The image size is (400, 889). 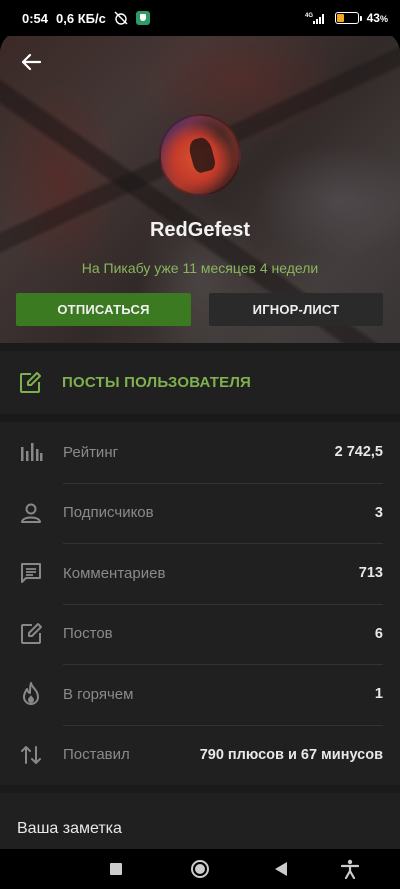 I want to click on member-since: На Пикабу уже 11 месяцев 4 недели, so click(x=200, y=268).